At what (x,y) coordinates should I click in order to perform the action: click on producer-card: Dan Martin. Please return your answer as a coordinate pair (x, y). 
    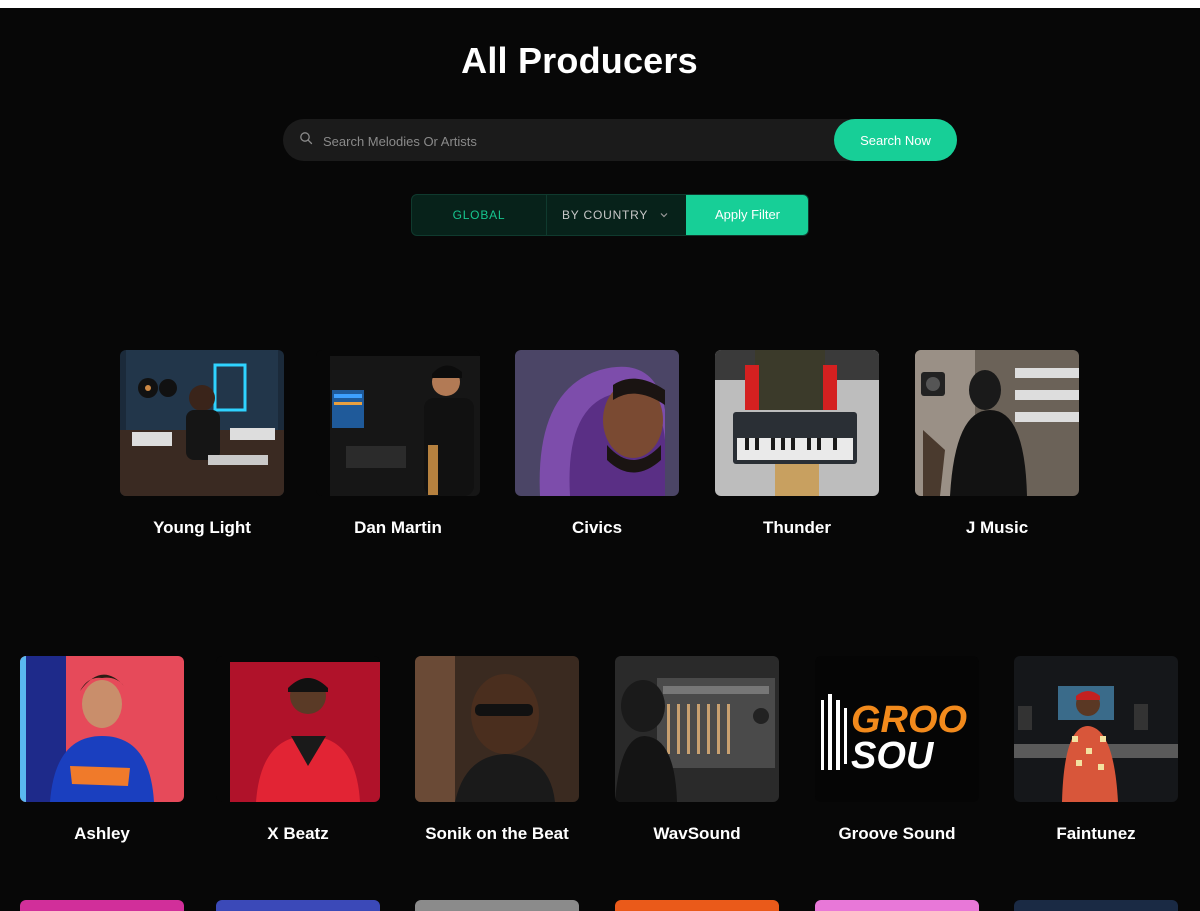
    Looking at the image, I should click on (398, 443).